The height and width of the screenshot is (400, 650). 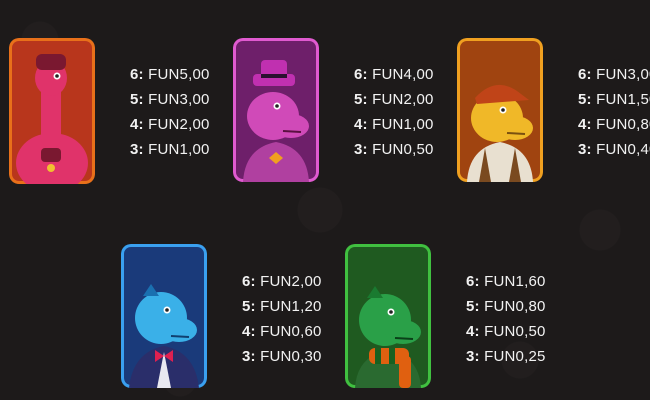 What do you see at coordinates (394, 149) in the screenshot?
I see `payout-row: 3: FUN0,50` at bounding box center [394, 149].